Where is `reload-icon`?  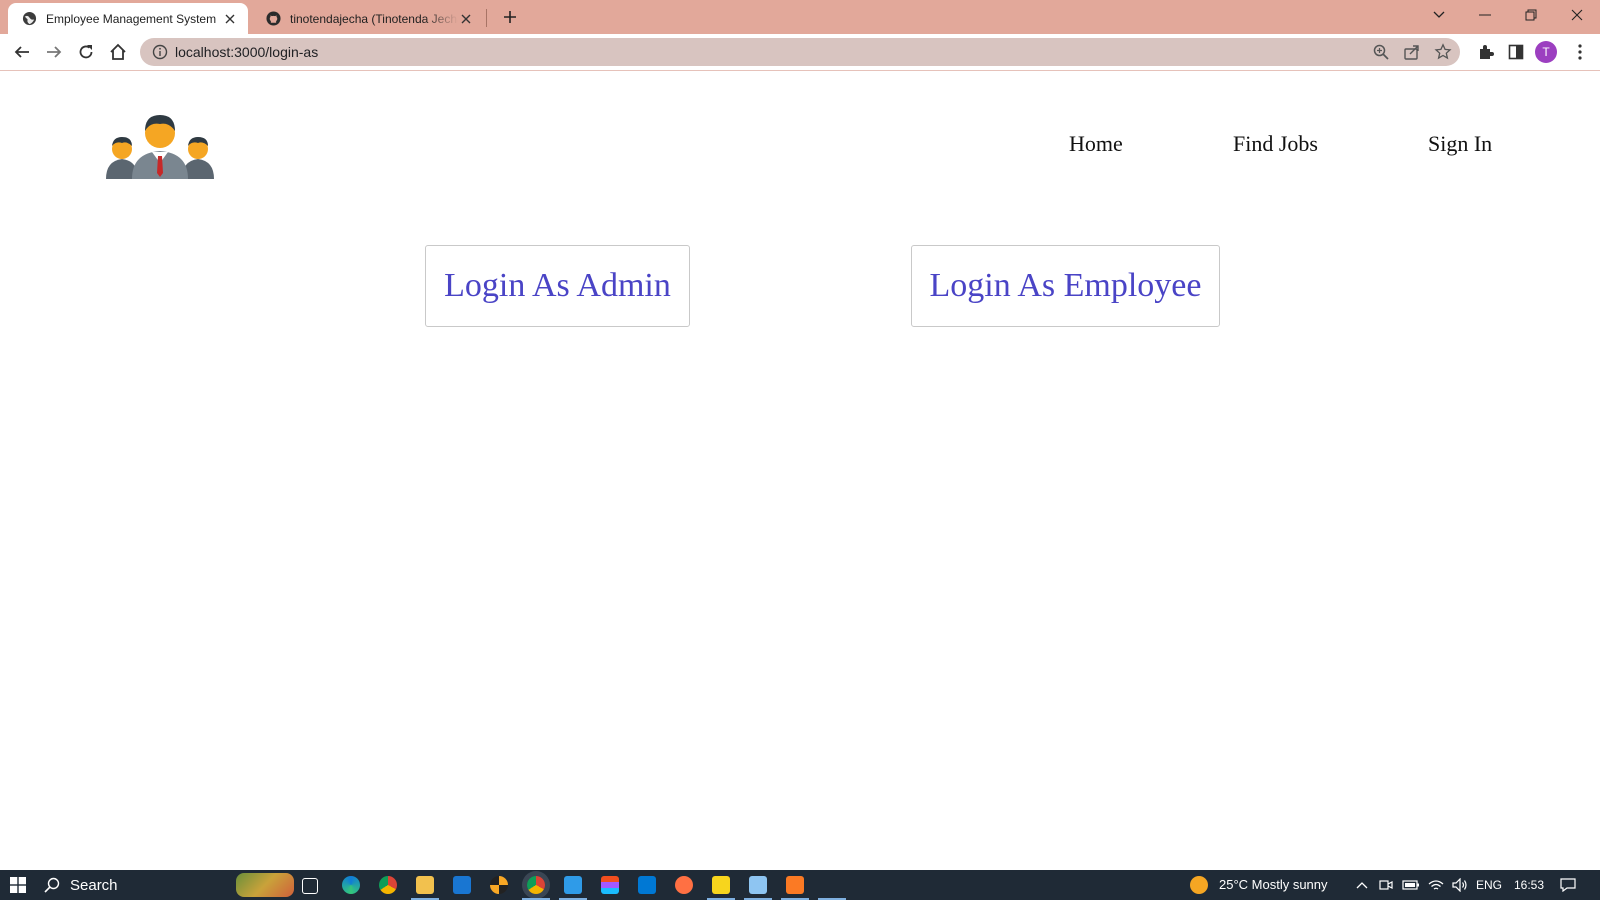 reload-icon is located at coordinates (86, 52).